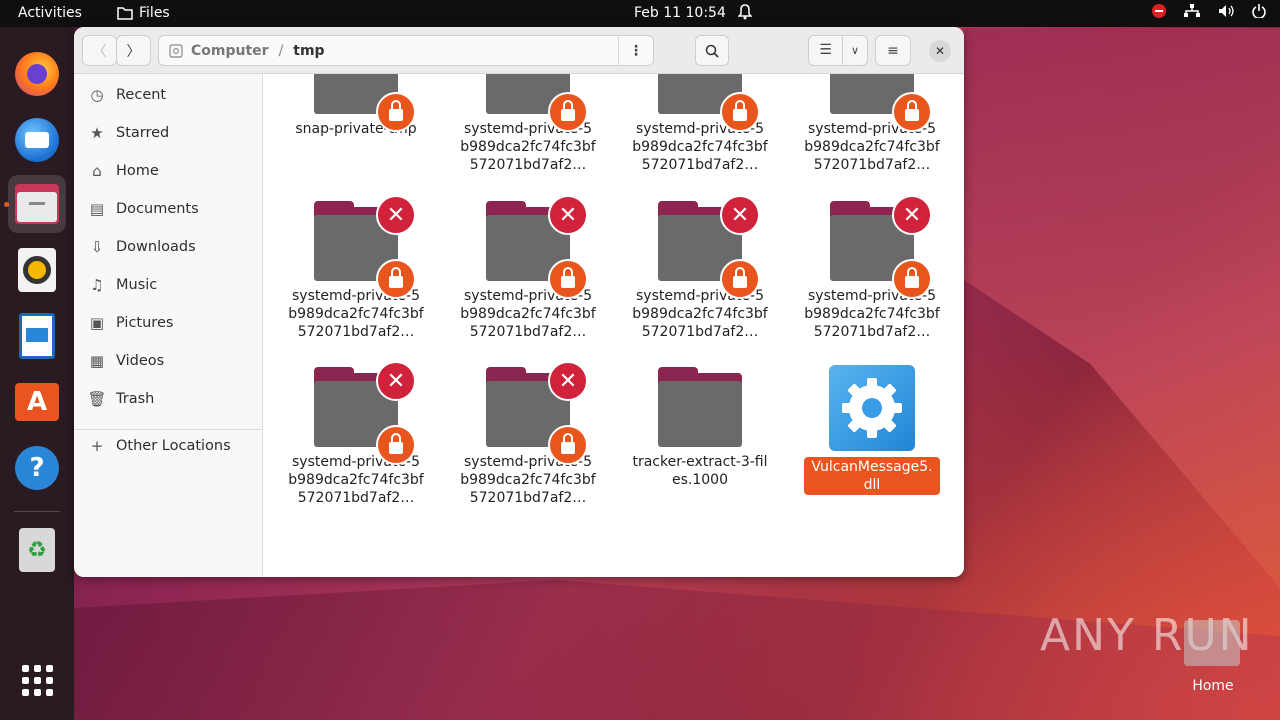 Image resolution: width=1280 pixels, height=720 pixels. What do you see at coordinates (176, 50) in the screenshot?
I see `disk-icon` at bounding box center [176, 50].